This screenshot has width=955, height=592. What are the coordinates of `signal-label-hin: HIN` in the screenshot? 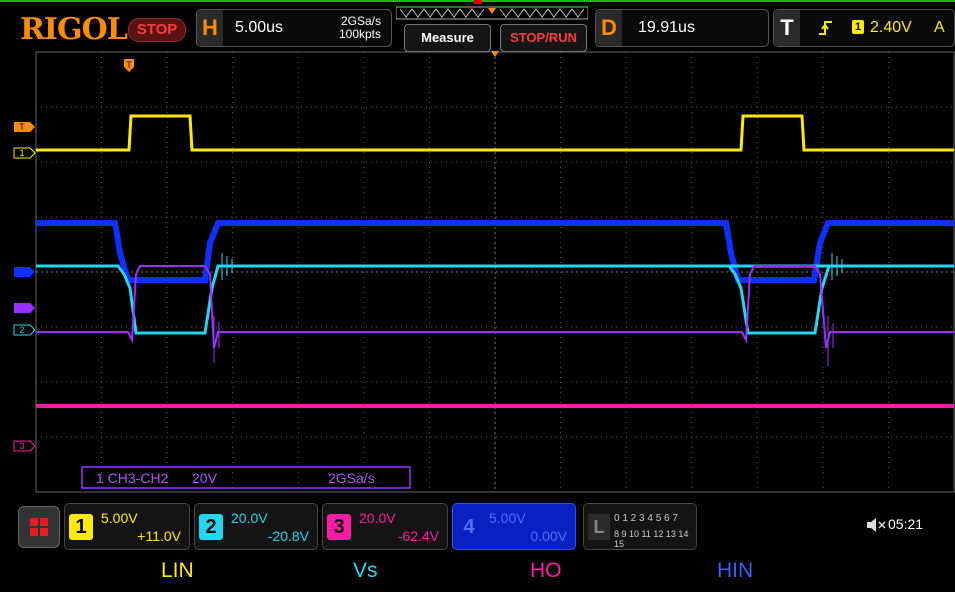 It's located at (735, 570).